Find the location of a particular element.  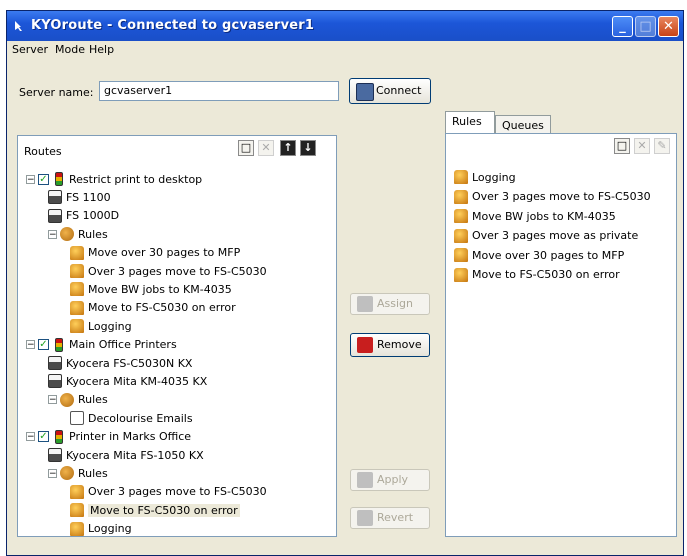

rule-list-item: Logging is located at coordinates (485, 179).